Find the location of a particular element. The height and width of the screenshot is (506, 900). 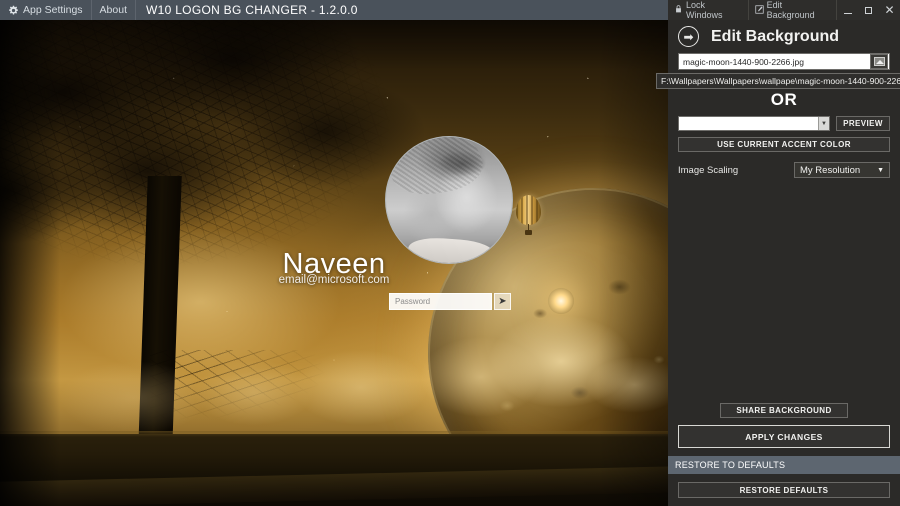

restore-section-header: RESTORE TO DEFAULTS is located at coordinates (784, 465).